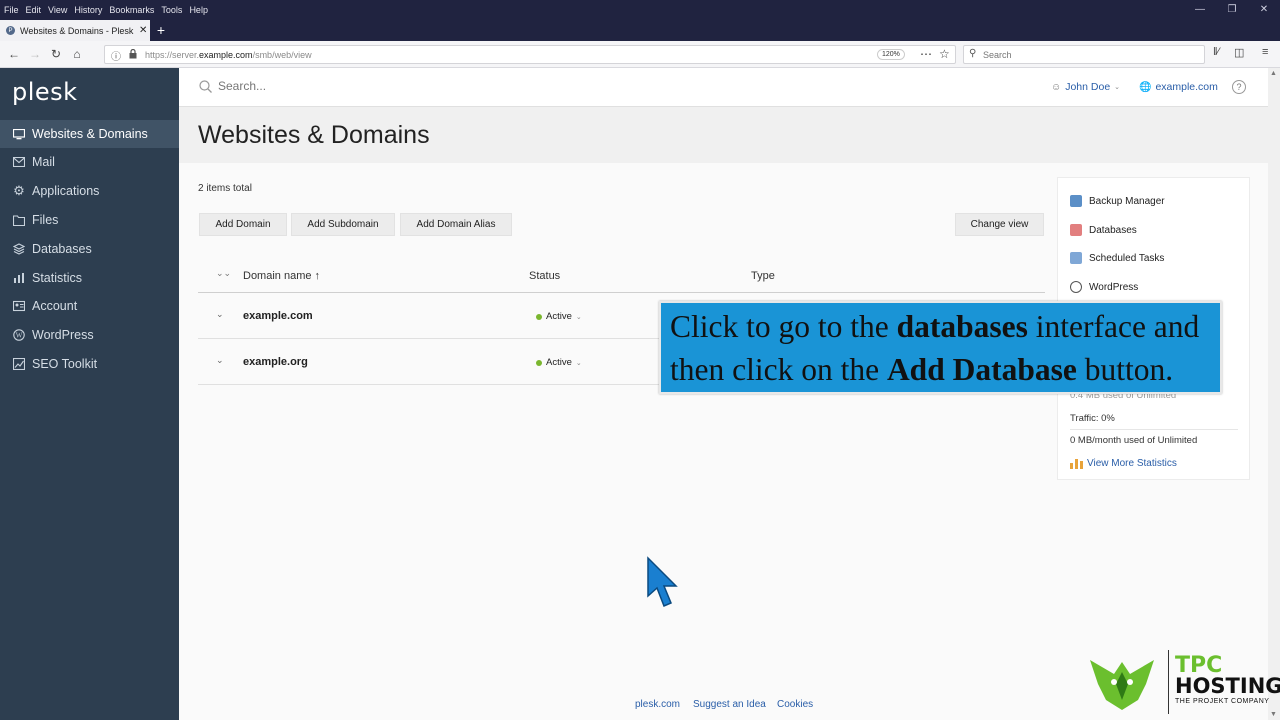 The image size is (1280, 720). What do you see at coordinates (243, 224) in the screenshot?
I see `add-domain-button: Add Domain` at bounding box center [243, 224].